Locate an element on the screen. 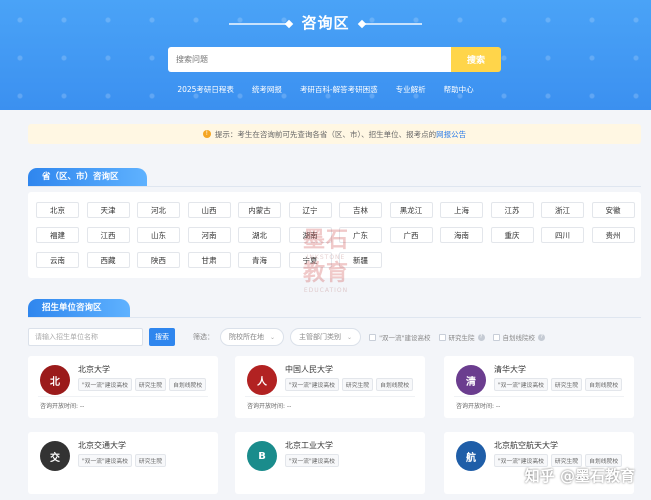  university-name: 北京工业大学 is located at coordinates (309, 445).